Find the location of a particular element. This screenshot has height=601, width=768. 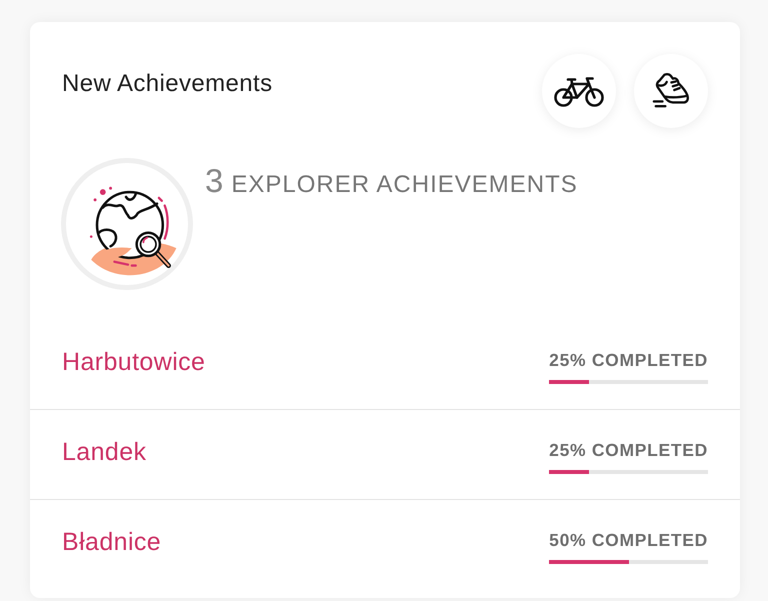

place-link: Landek is located at coordinates (104, 452).